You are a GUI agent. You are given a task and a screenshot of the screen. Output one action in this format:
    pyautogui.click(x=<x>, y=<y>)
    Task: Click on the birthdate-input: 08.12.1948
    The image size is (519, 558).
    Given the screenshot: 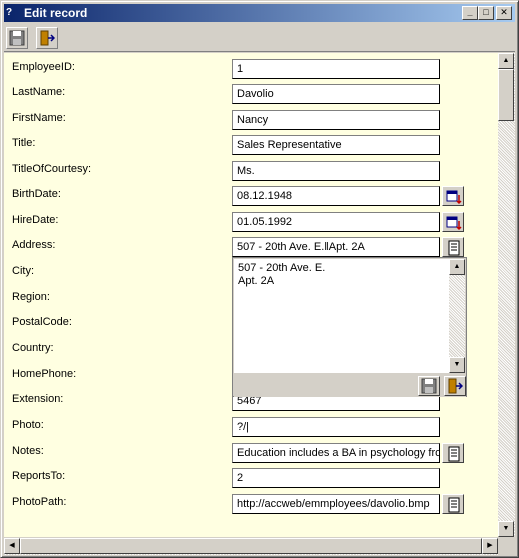 What is the action you would take?
    pyautogui.click(x=336, y=196)
    